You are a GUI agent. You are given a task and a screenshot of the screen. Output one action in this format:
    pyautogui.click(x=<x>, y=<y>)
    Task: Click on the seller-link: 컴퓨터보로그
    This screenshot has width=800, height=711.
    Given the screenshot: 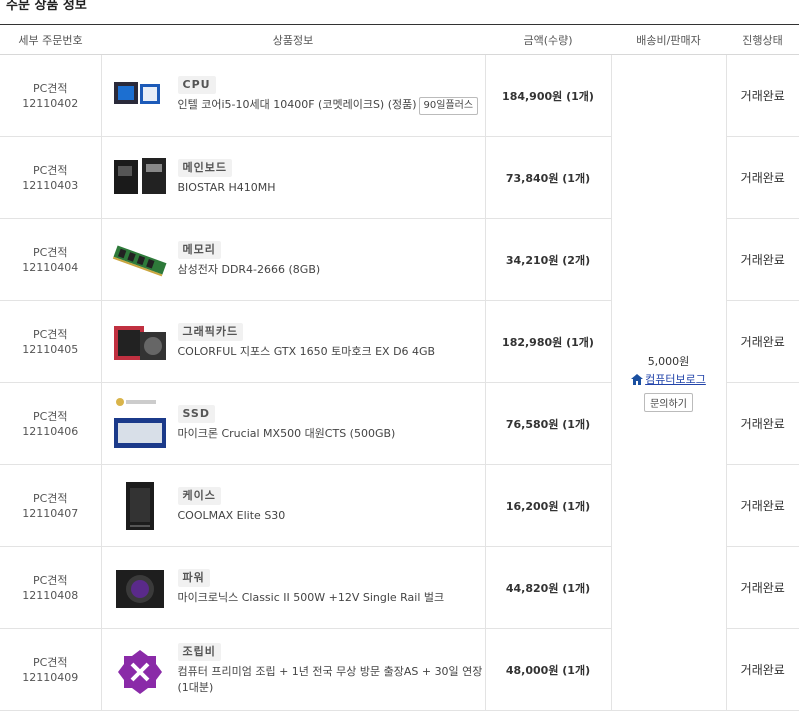 What is the action you would take?
    pyautogui.click(x=669, y=379)
    